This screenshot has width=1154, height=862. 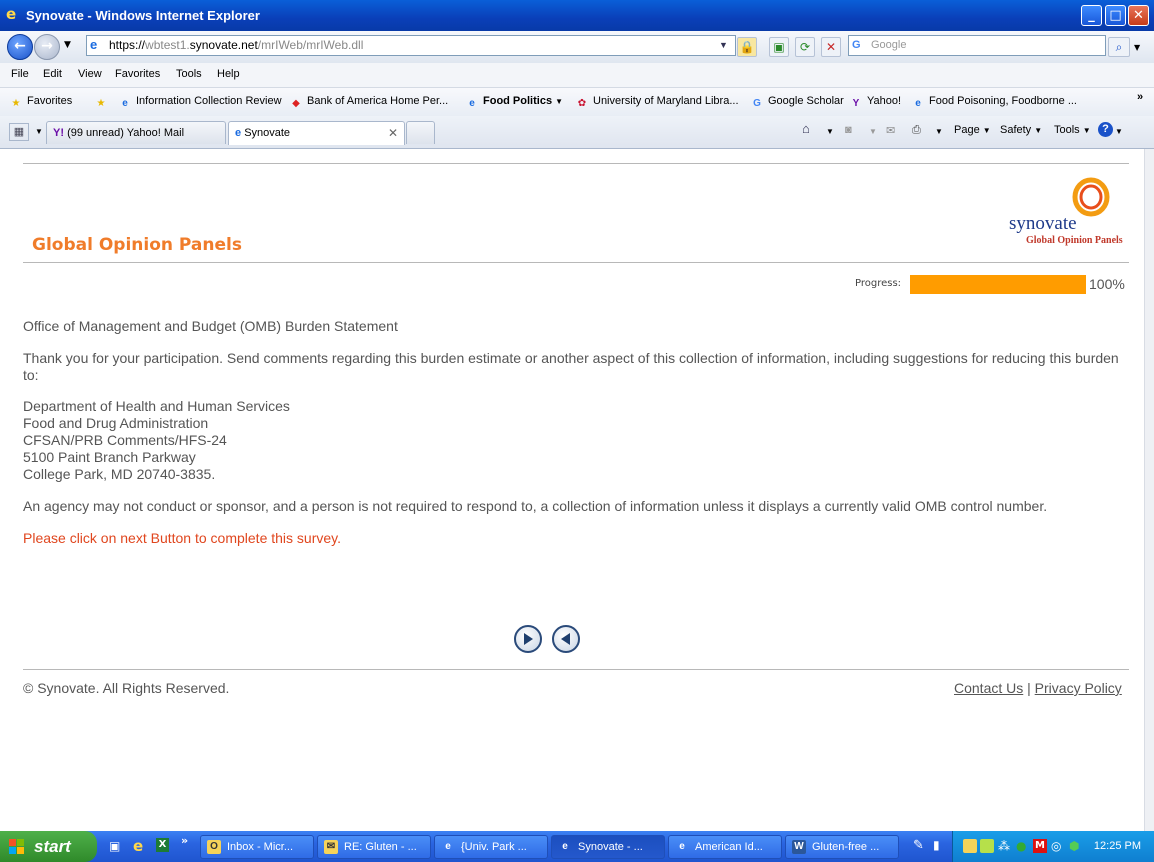 I want to click on favorite-item: G Google Scholar, so click(x=797, y=102).